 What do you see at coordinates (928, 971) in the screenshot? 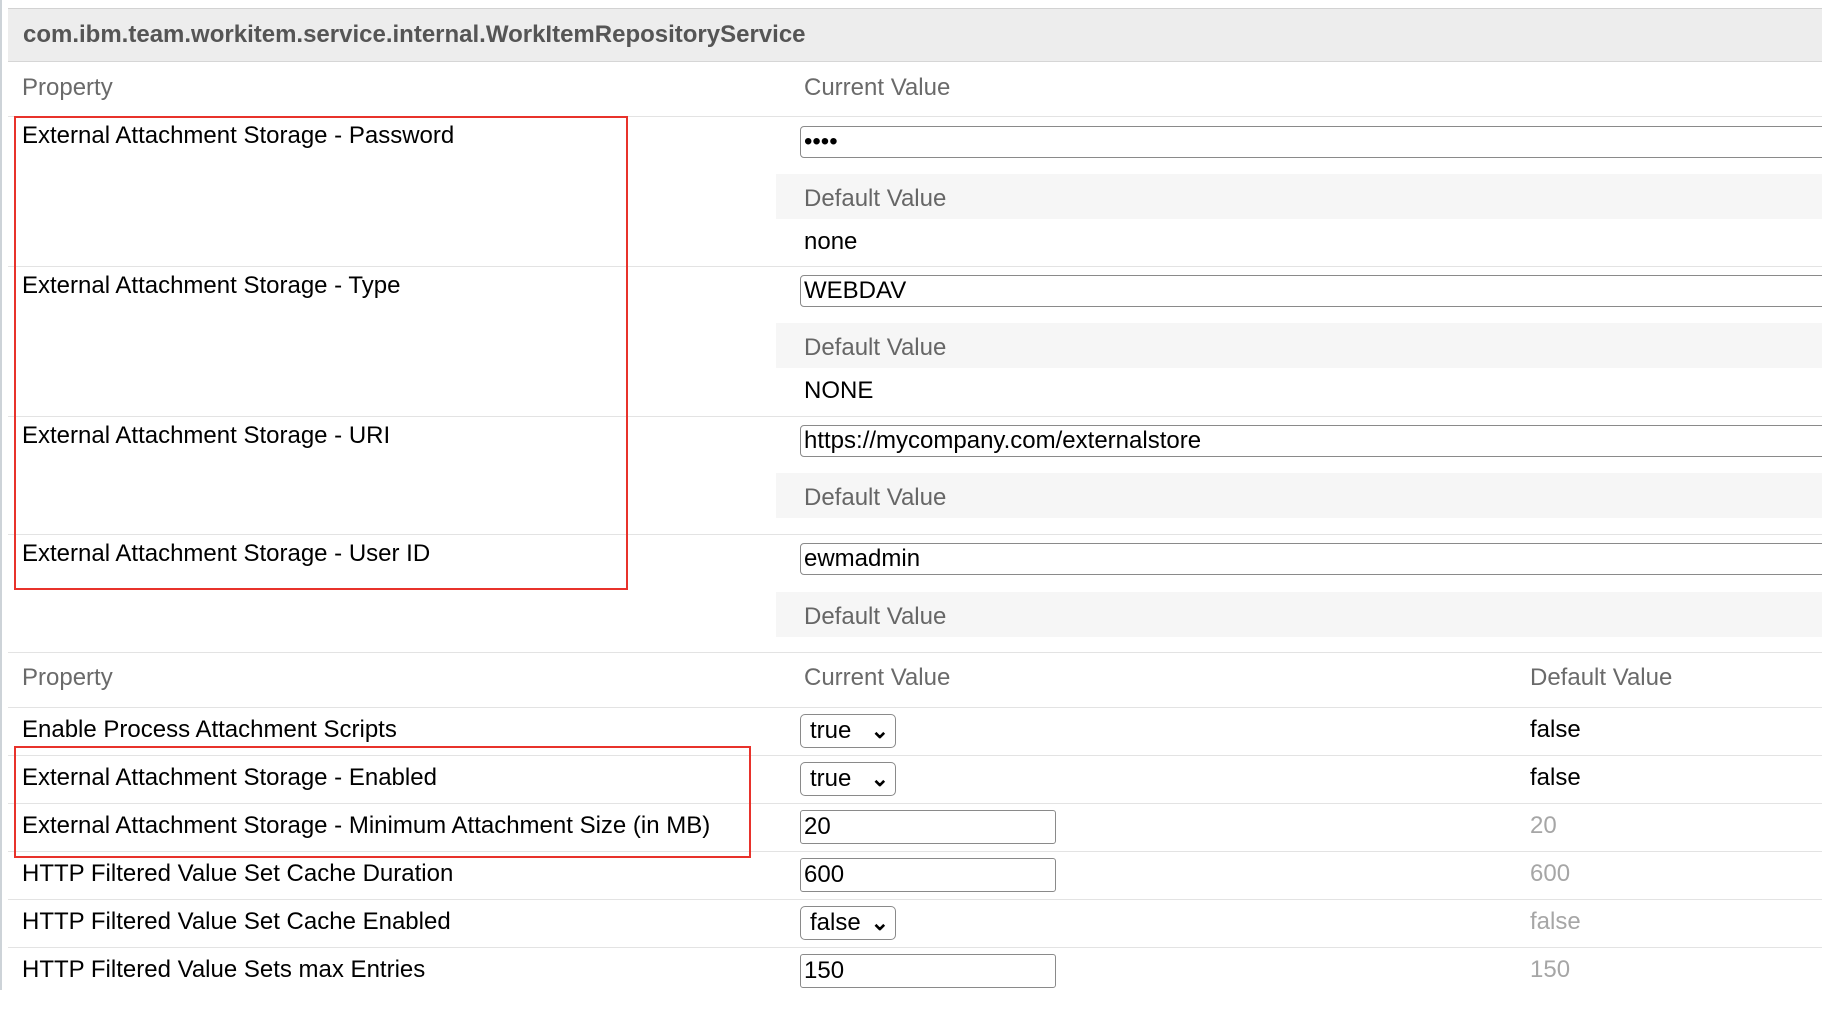
I see `max-entries-input: 150` at bounding box center [928, 971].